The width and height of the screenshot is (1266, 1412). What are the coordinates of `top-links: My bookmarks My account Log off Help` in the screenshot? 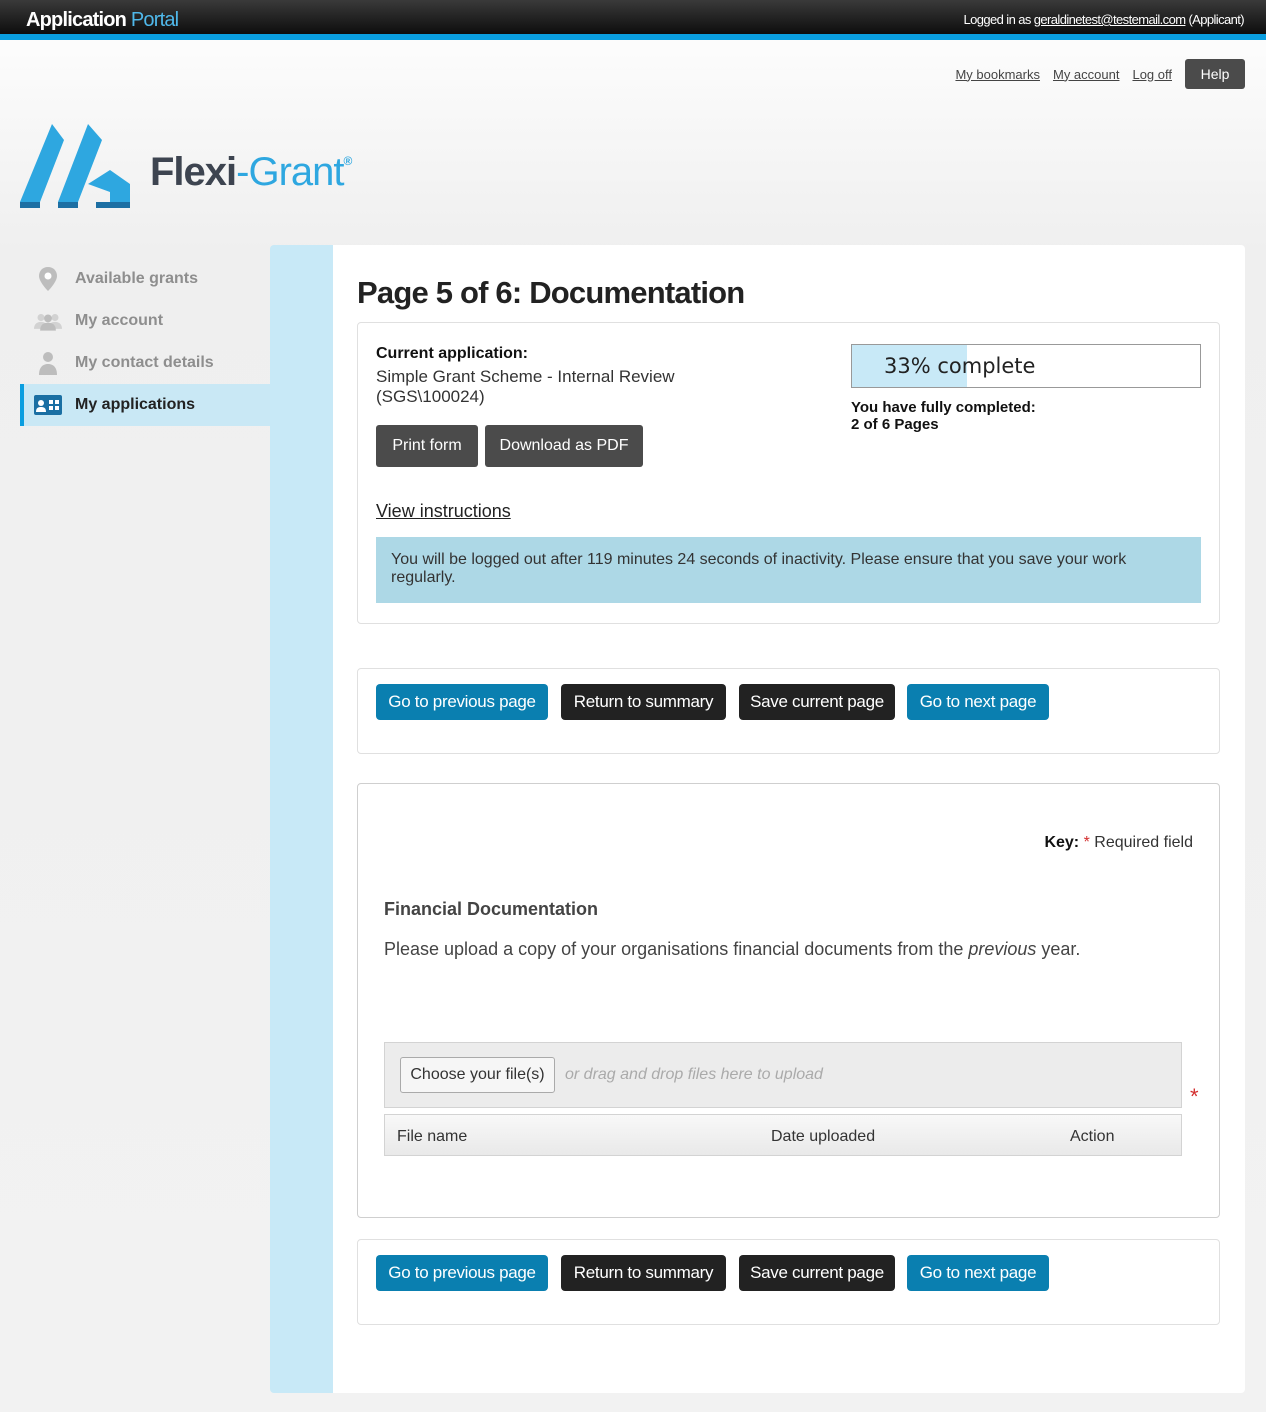 It's located at (1100, 74).